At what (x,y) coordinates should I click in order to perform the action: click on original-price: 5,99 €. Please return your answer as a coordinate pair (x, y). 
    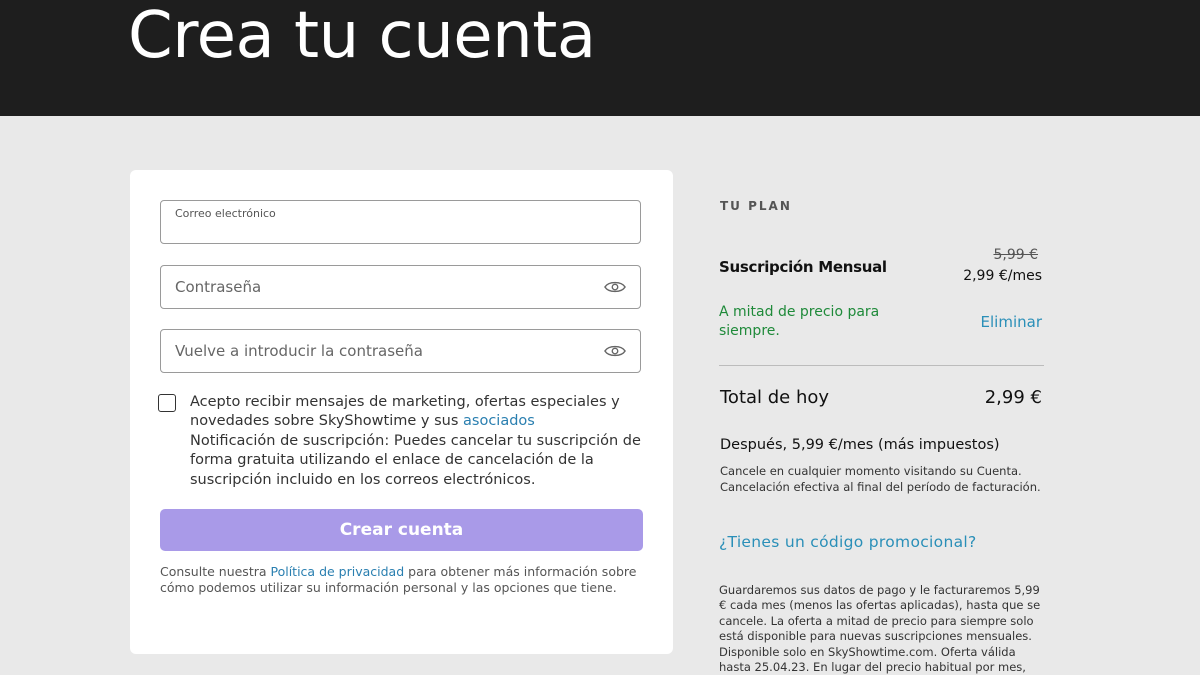
    Looking at the image, I should click on (1015, 255).